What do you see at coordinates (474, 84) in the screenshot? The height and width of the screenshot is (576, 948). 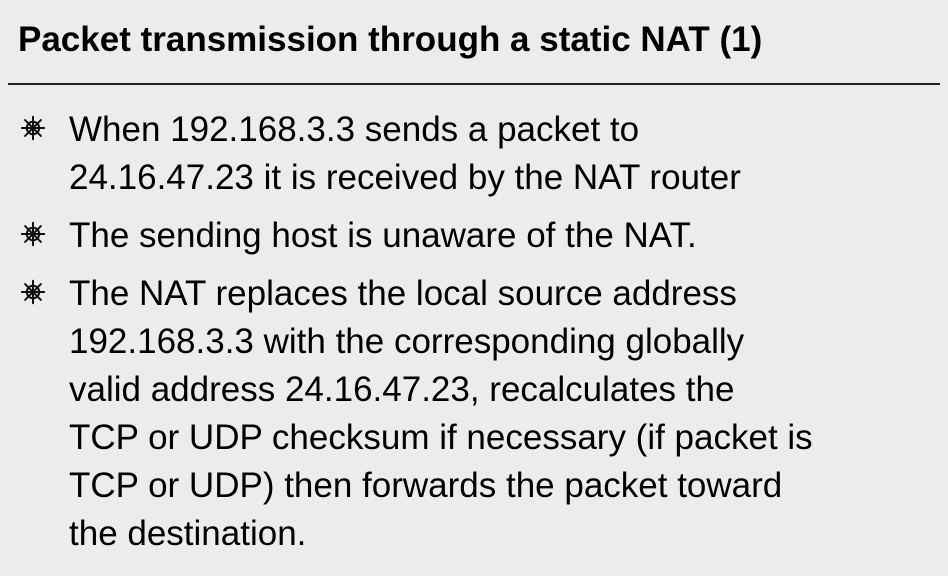 I see `title-divider` at bounding box center [474, 84].